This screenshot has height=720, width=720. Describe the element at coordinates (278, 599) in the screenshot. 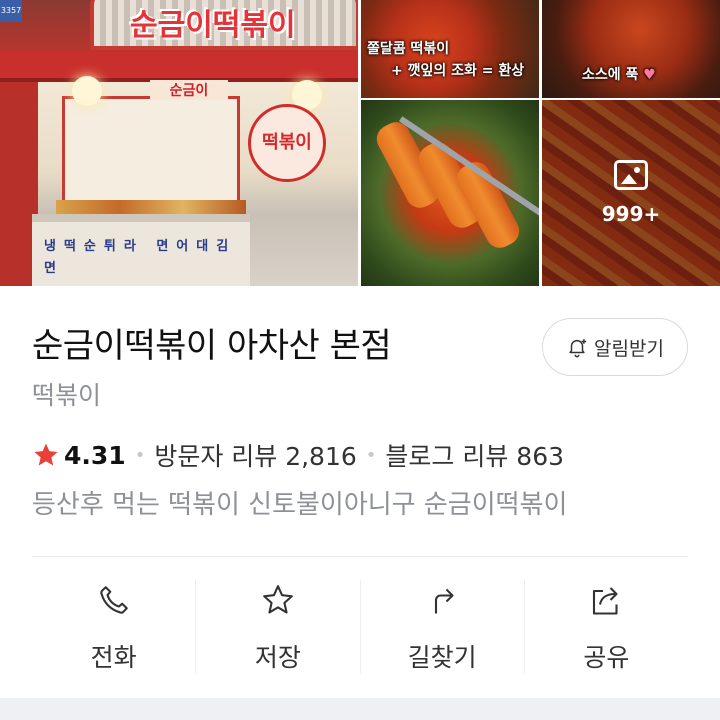

I see `star-outline-icon` at that location.